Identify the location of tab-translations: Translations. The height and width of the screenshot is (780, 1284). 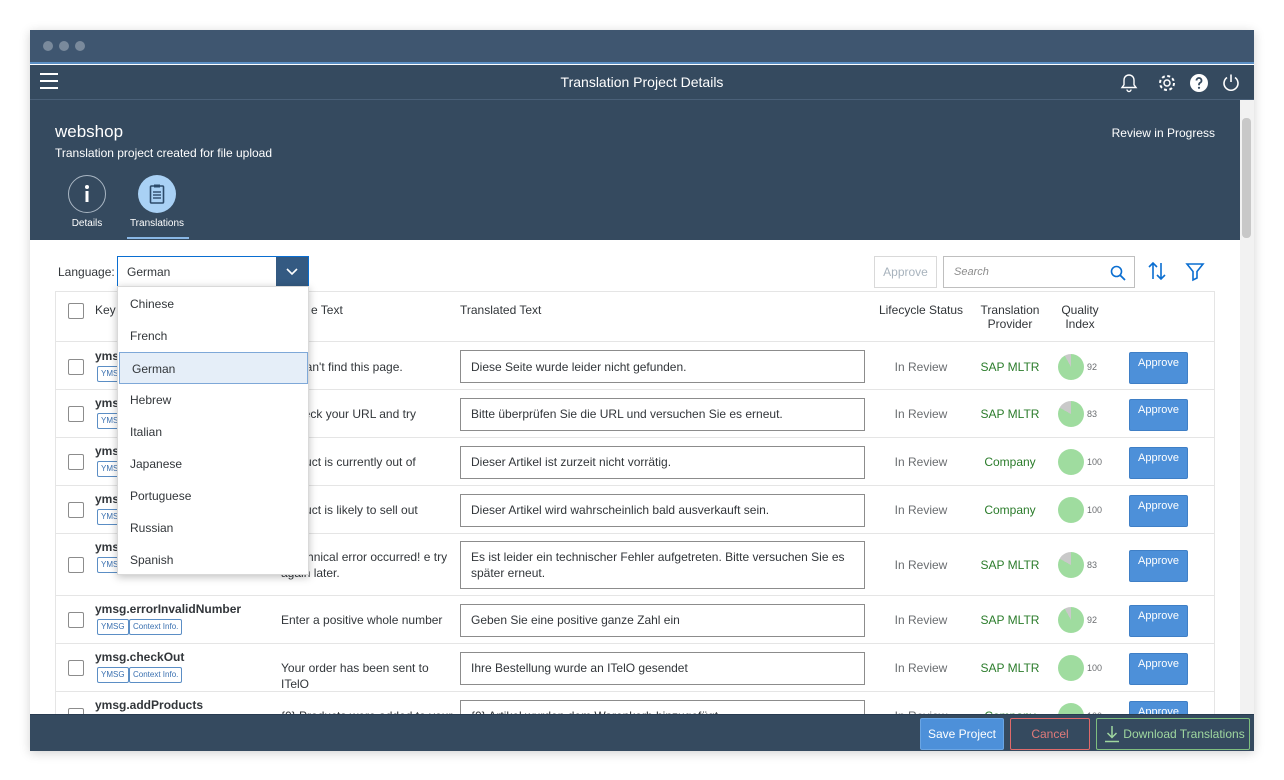
(158, 207).